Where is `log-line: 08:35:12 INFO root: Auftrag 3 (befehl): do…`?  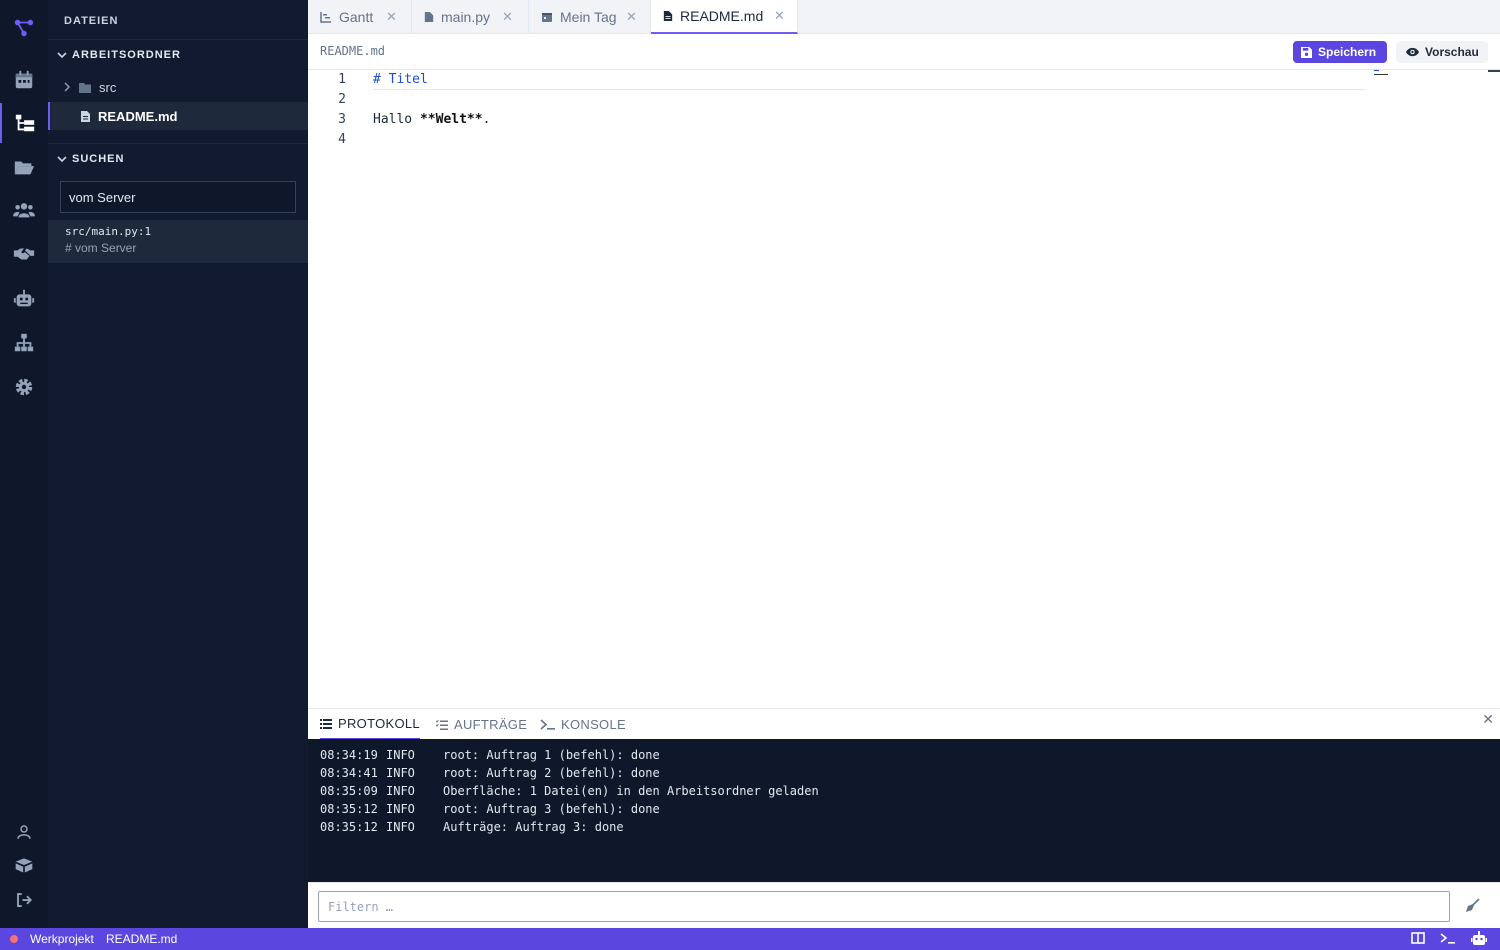 log-line: 08:35:12 INFO root: Auftrag 3 (befehl): do… is located at coordinates (490, 809).